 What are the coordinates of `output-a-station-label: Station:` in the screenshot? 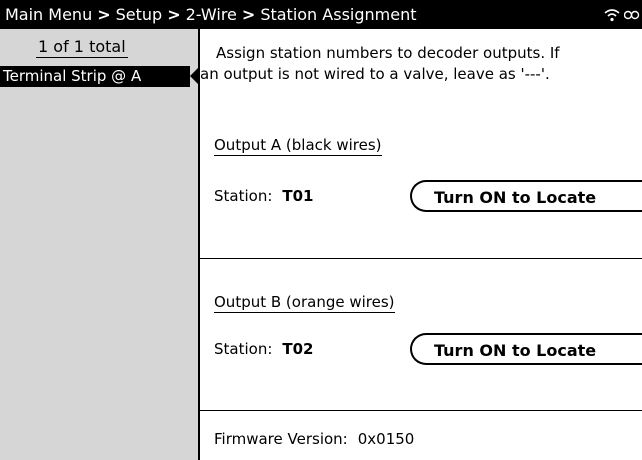 It's located at (243, 196).